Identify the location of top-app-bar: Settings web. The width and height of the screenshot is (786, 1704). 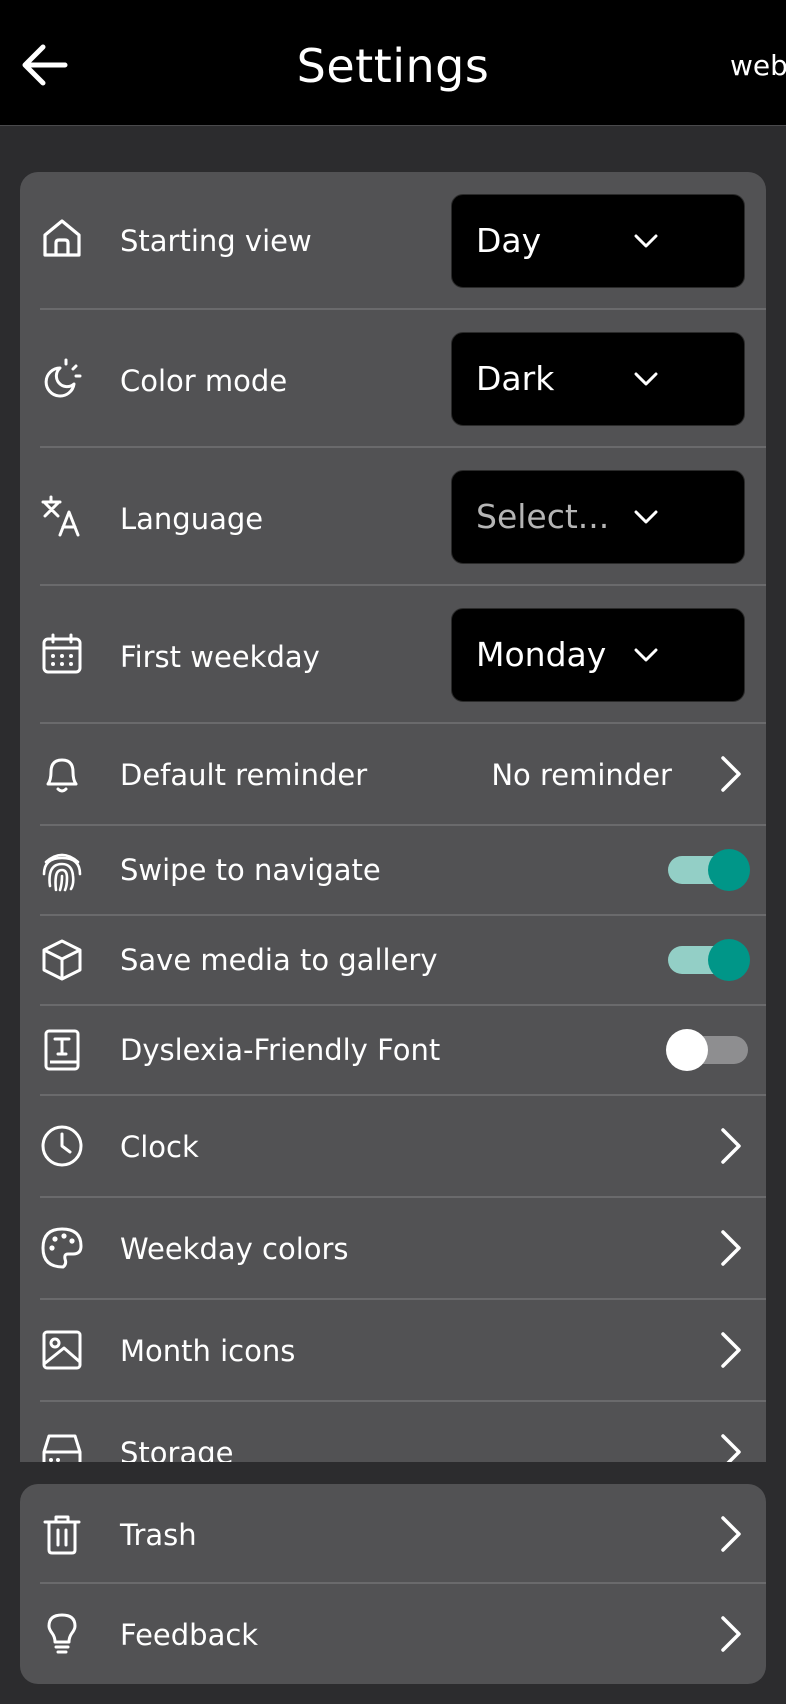
(393, 63).